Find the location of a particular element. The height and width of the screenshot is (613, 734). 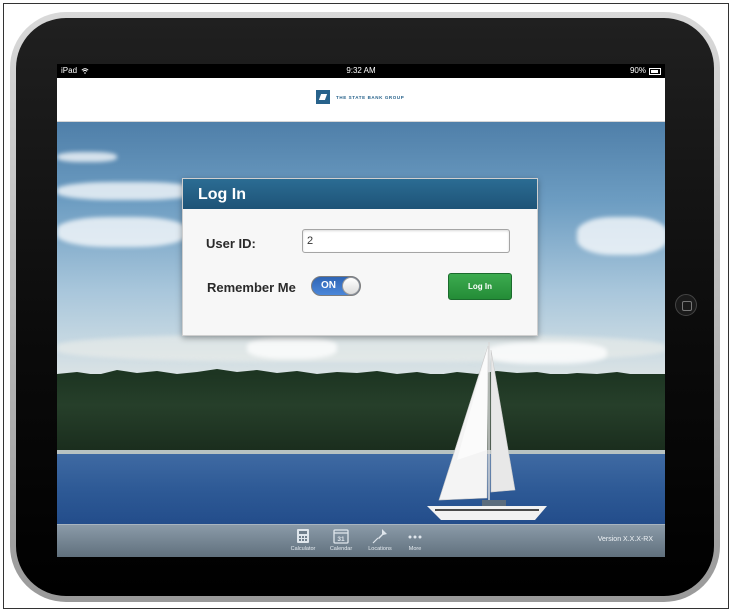

dialog-header: Log In is located at coordinates (360, 194).